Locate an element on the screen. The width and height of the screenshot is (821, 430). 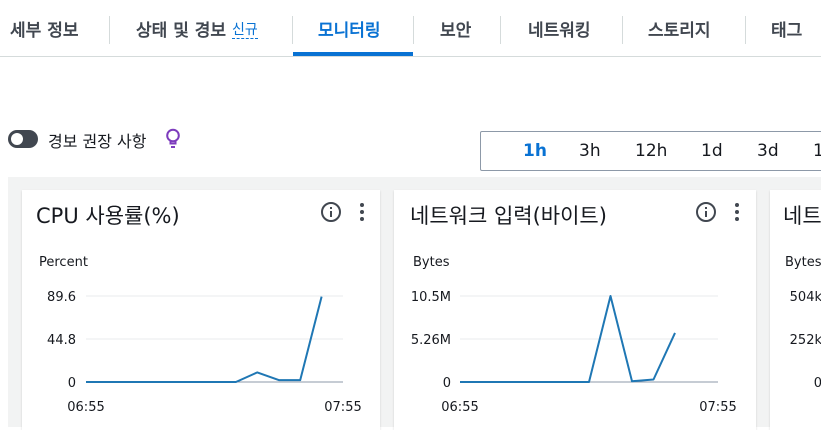
tab-details-label: 세부 정보 is located at coordinates (44, 30).